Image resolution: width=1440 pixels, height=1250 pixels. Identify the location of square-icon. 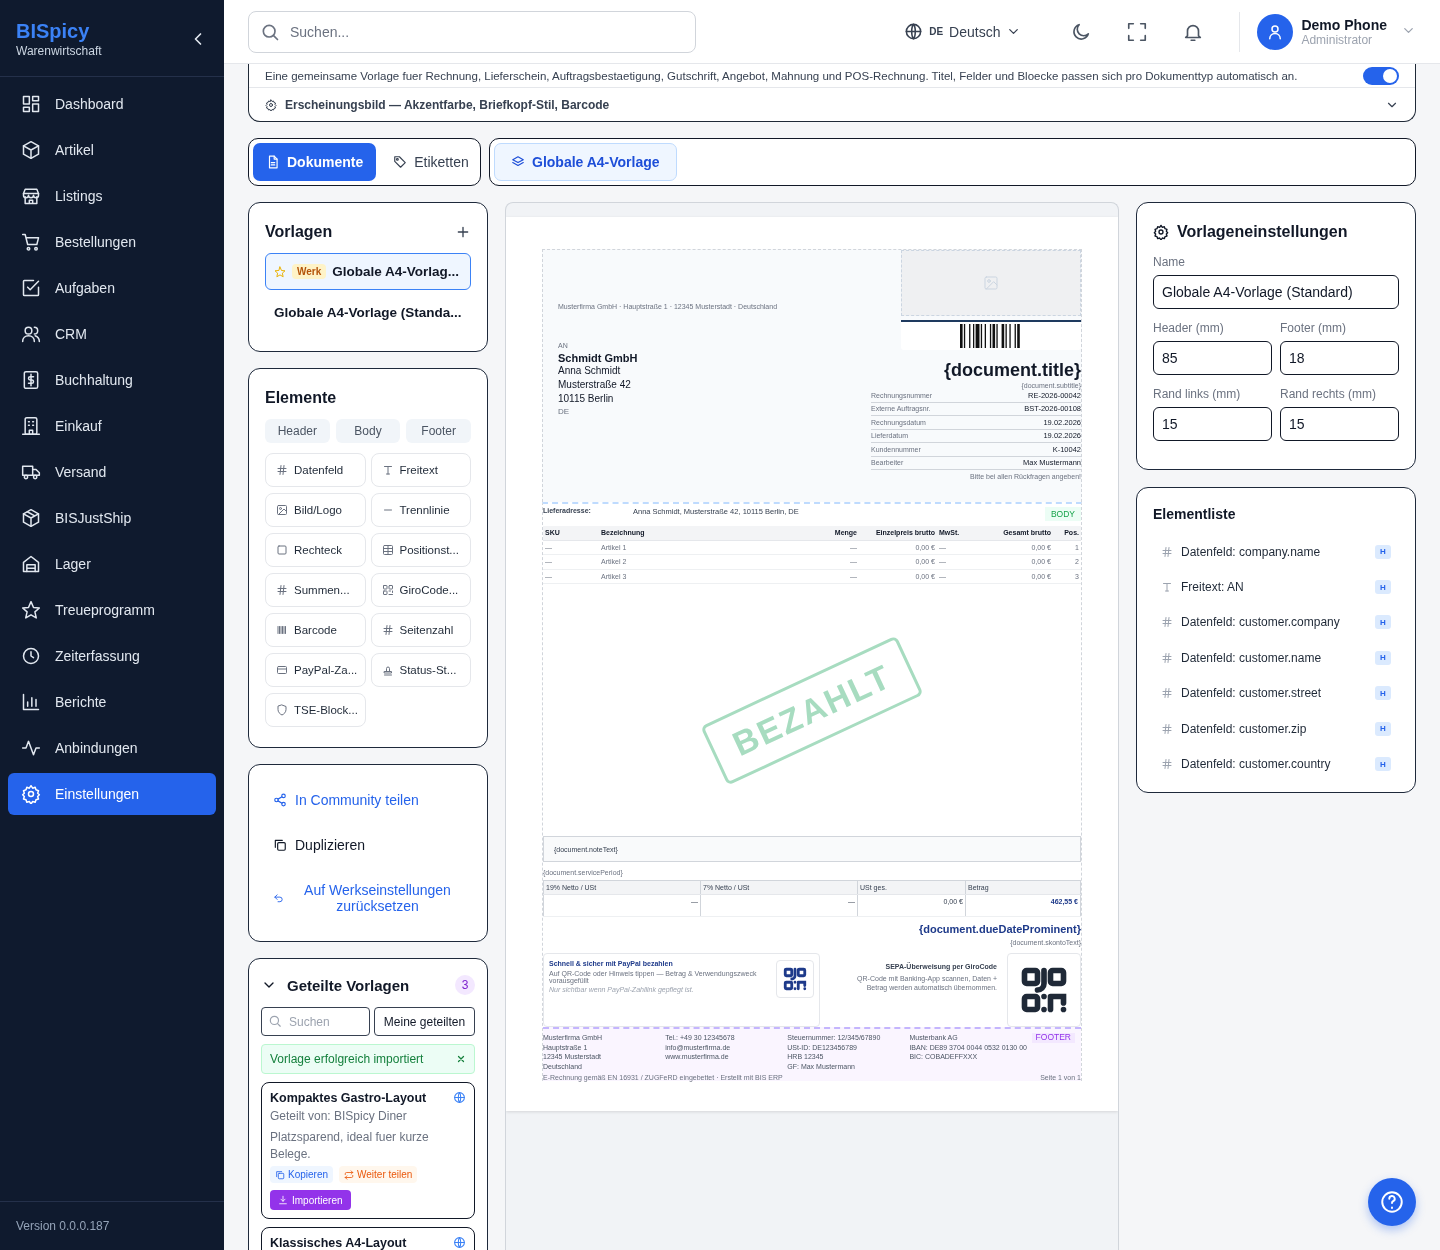
(282, 550).